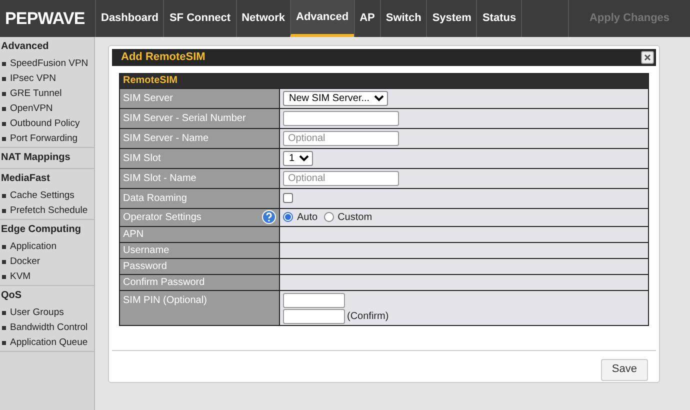 This screenshot has width=690, height=410. Describe the element at coordinates (155, 199) in the screenshot. I see `field-label: Data Roaming` at that location.